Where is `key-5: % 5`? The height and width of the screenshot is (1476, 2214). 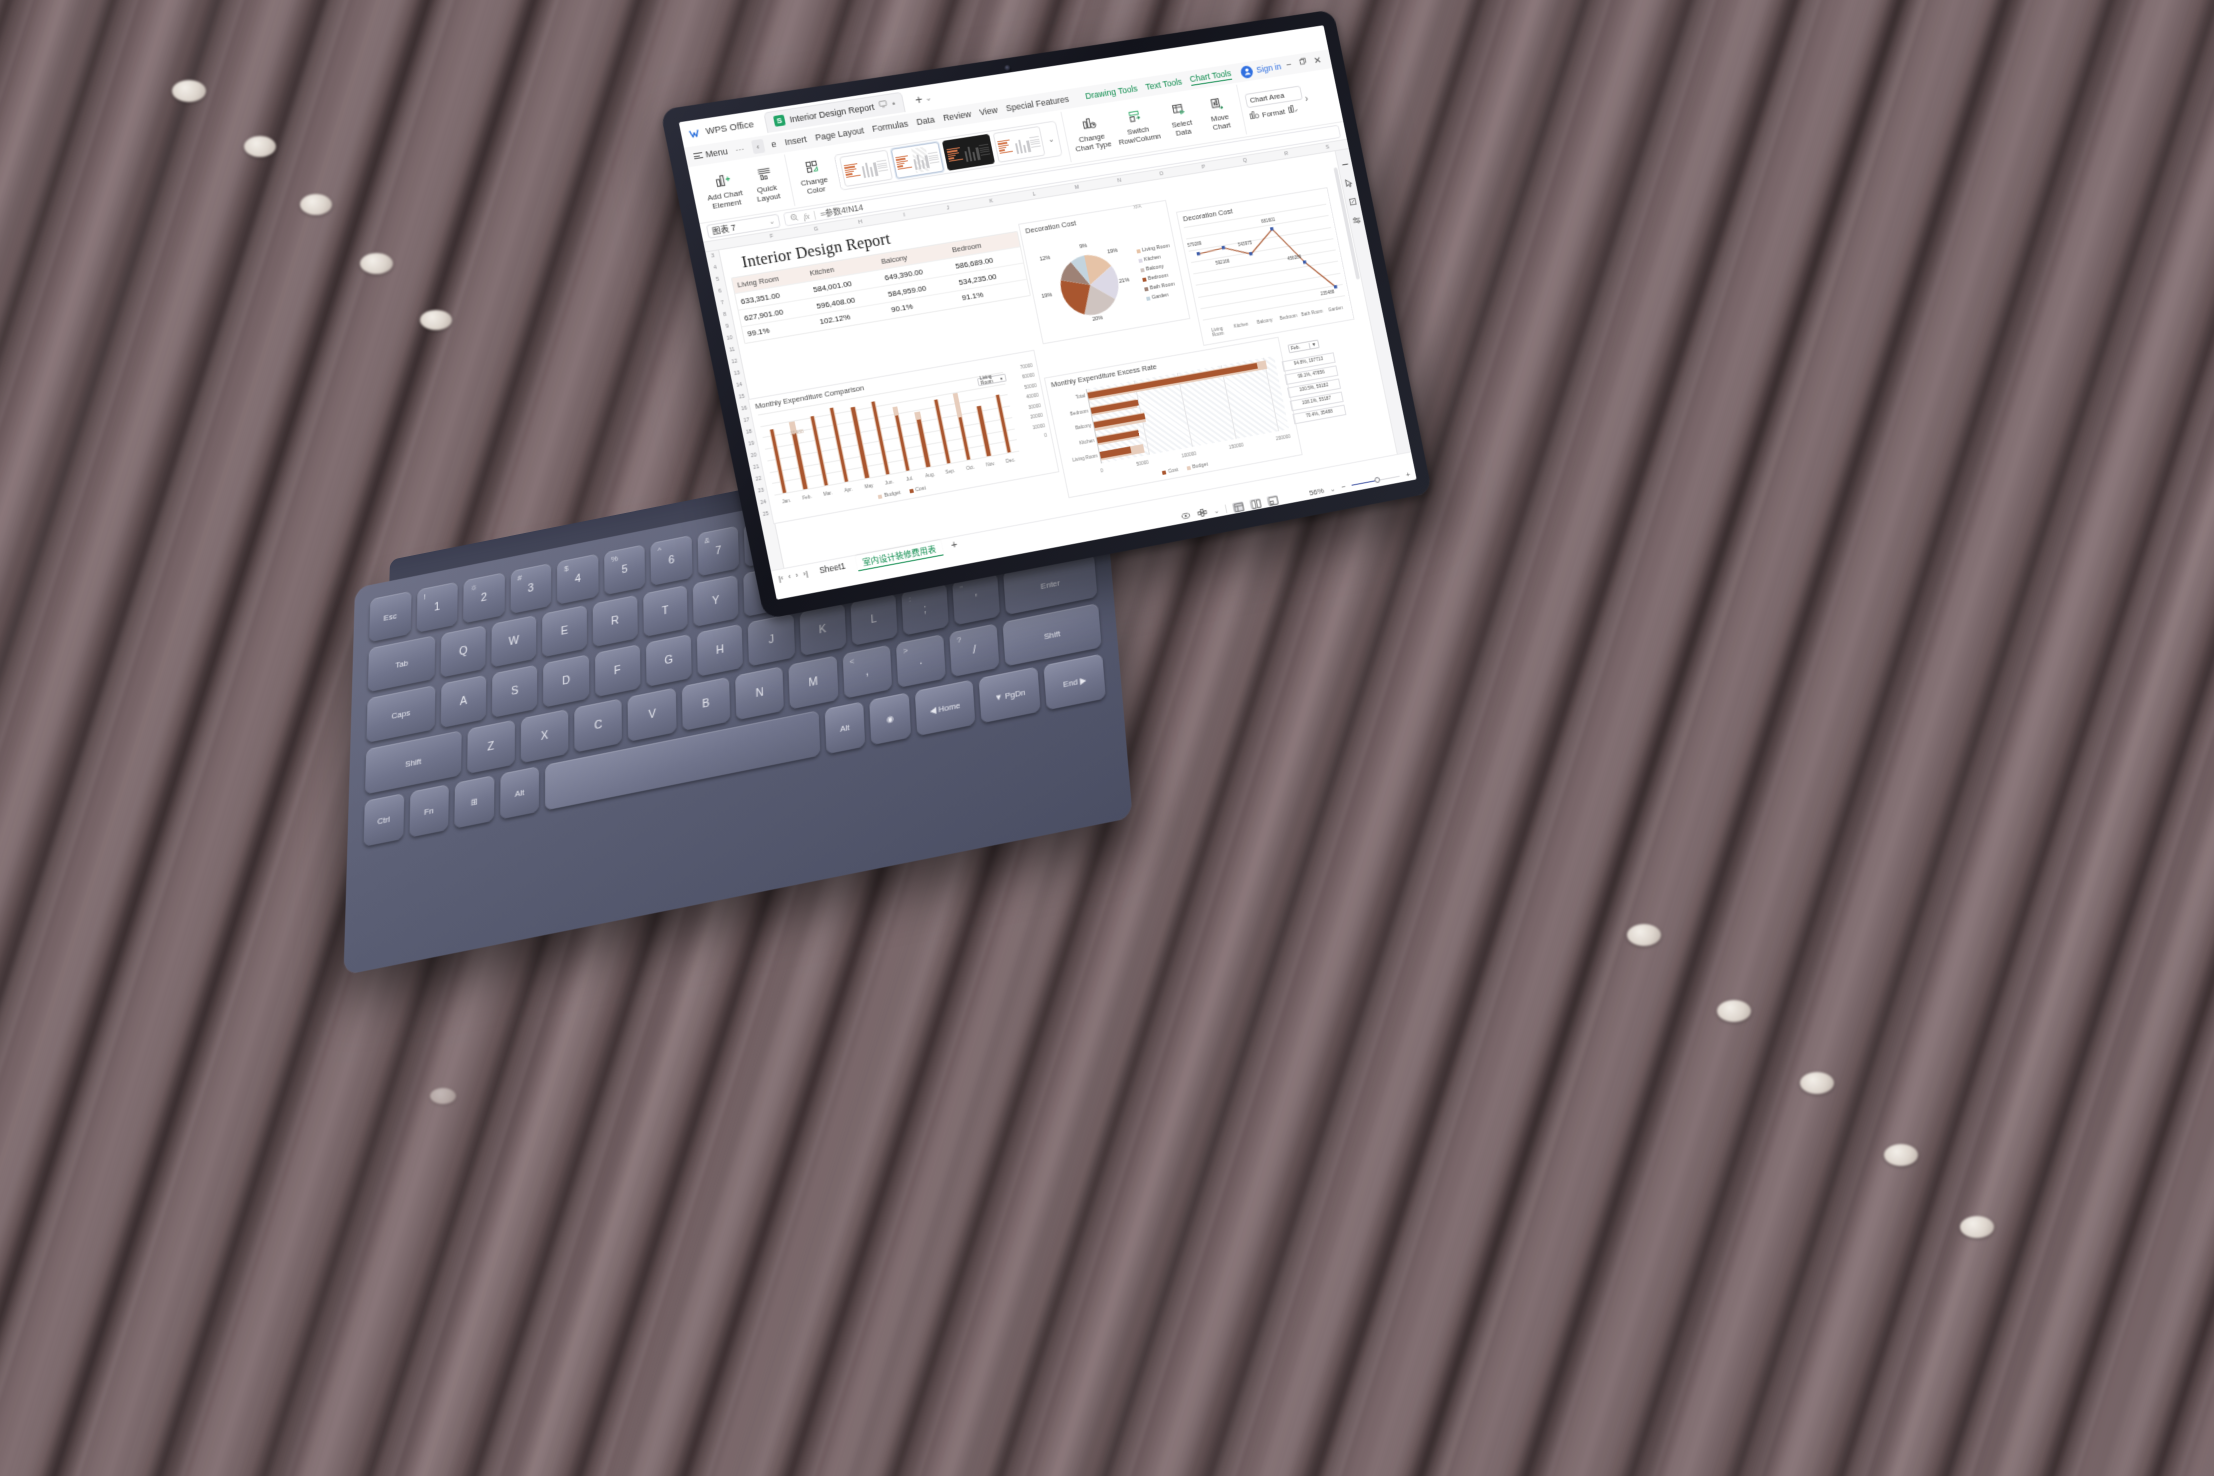
key-5: % 5 is located at coordinates (624, 570).